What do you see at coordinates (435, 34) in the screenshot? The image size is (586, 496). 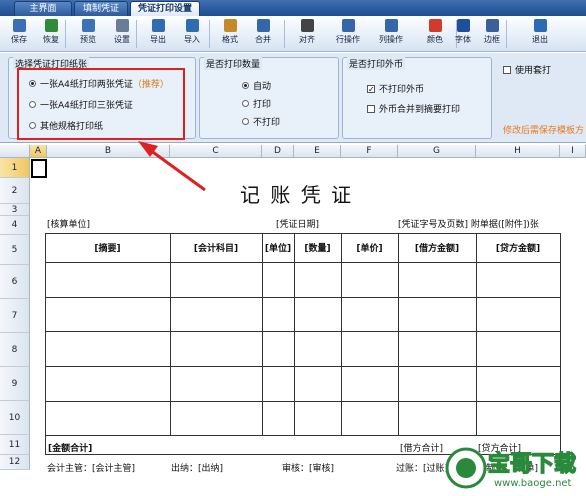 I see `color-button: 颜色` at bounding box center [435, 34].